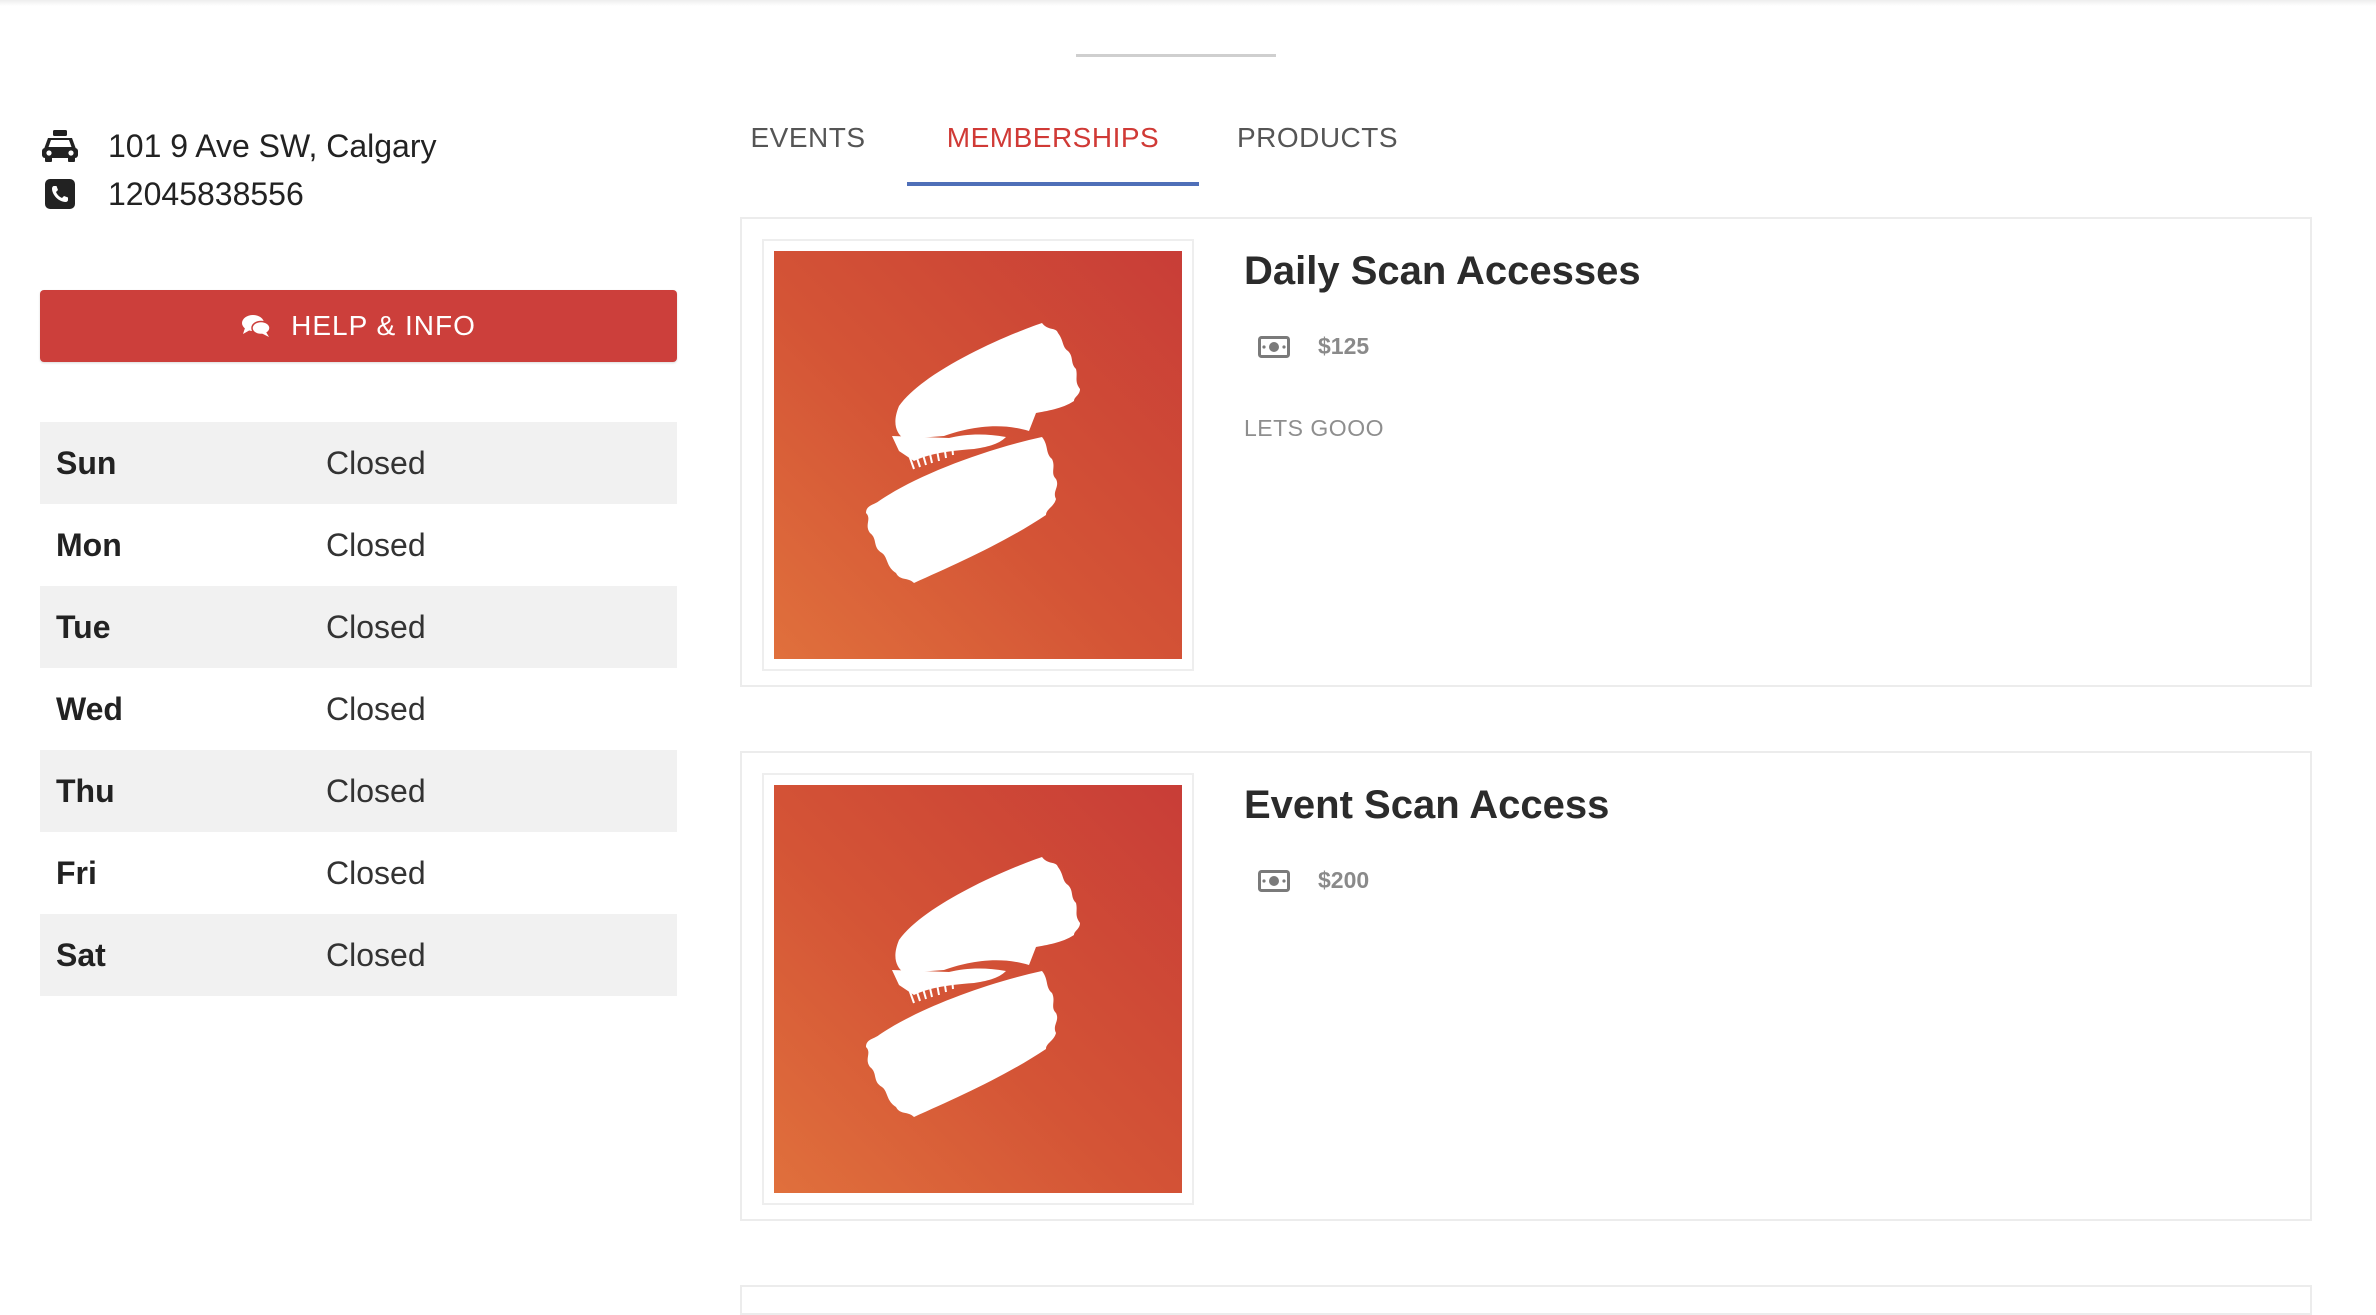  What do you see at coordinates (206, 194) in the screenshot?
I see `phone-text: 12045838556` at bounding box center [206, 194].